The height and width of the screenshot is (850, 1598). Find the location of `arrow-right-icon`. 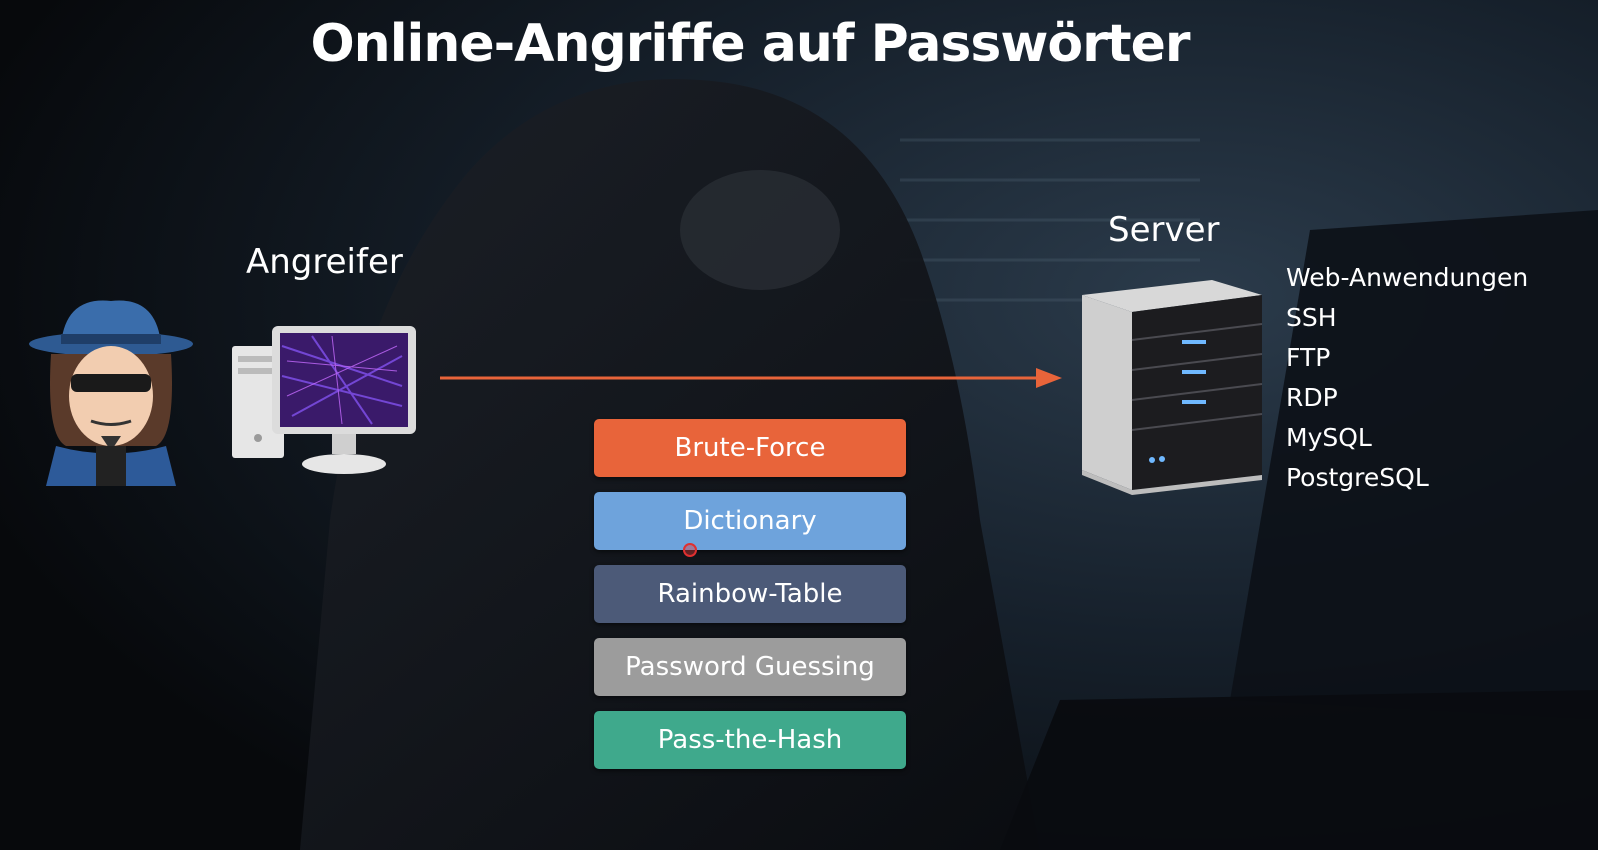

arrow-right-icon is located at coordinates (751, 378).